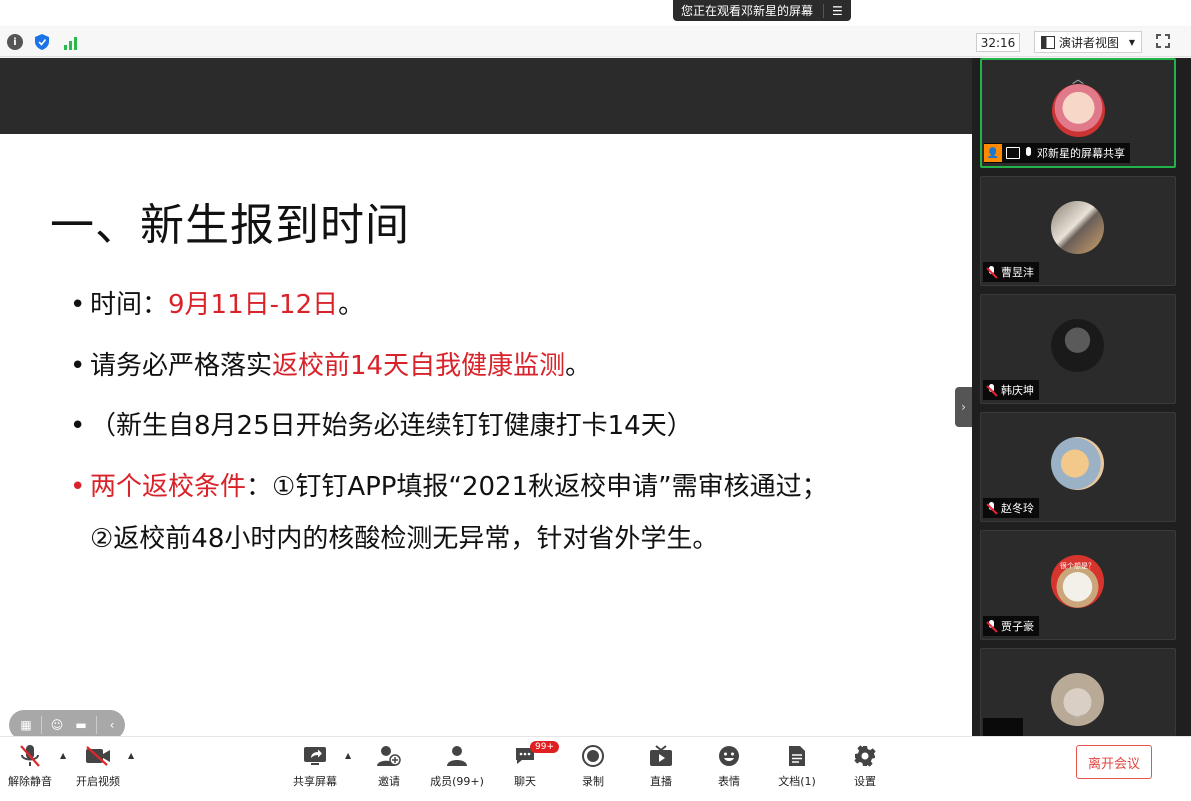 This screenshot has height=801, width=1191. I want to click on reactions-label: 表情, so click(729, 781).